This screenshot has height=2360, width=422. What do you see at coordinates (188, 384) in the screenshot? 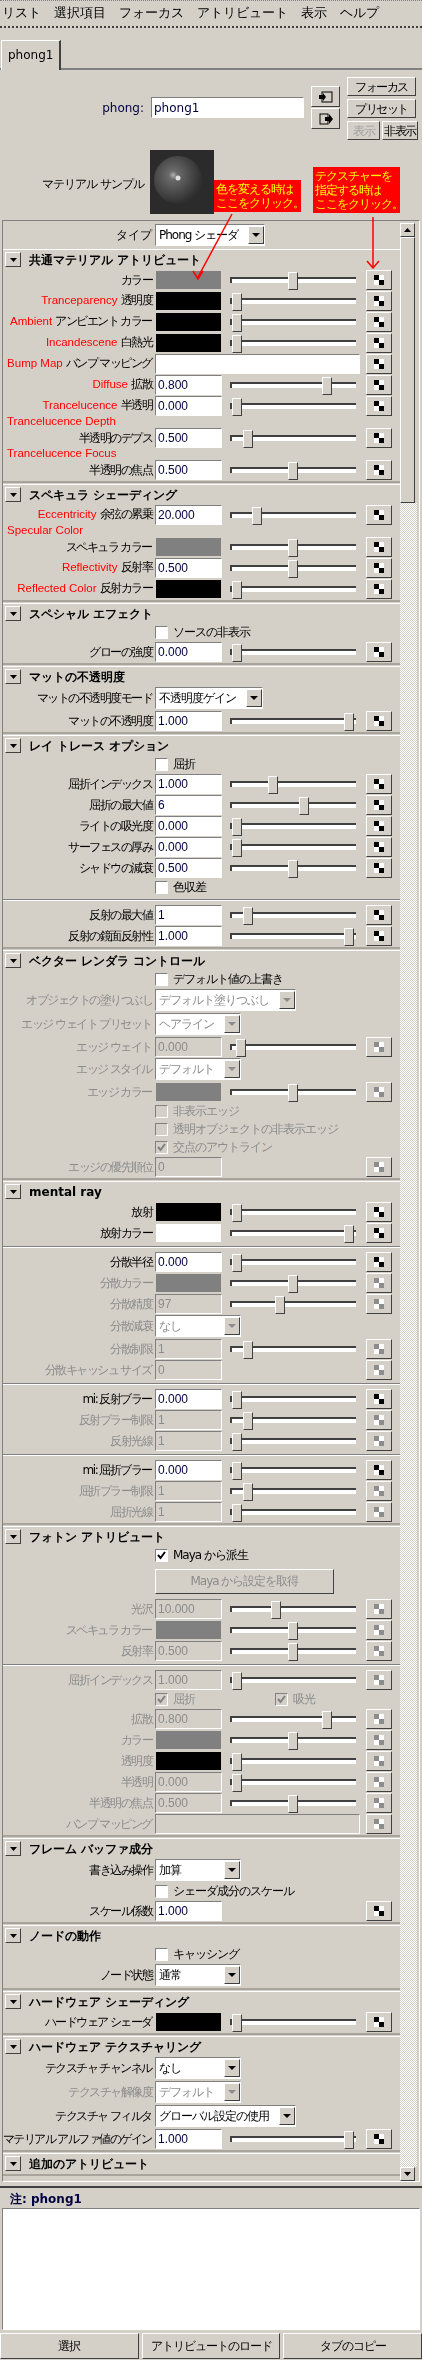
I see `input-field: 0.800` at bounding box center [188, 384].